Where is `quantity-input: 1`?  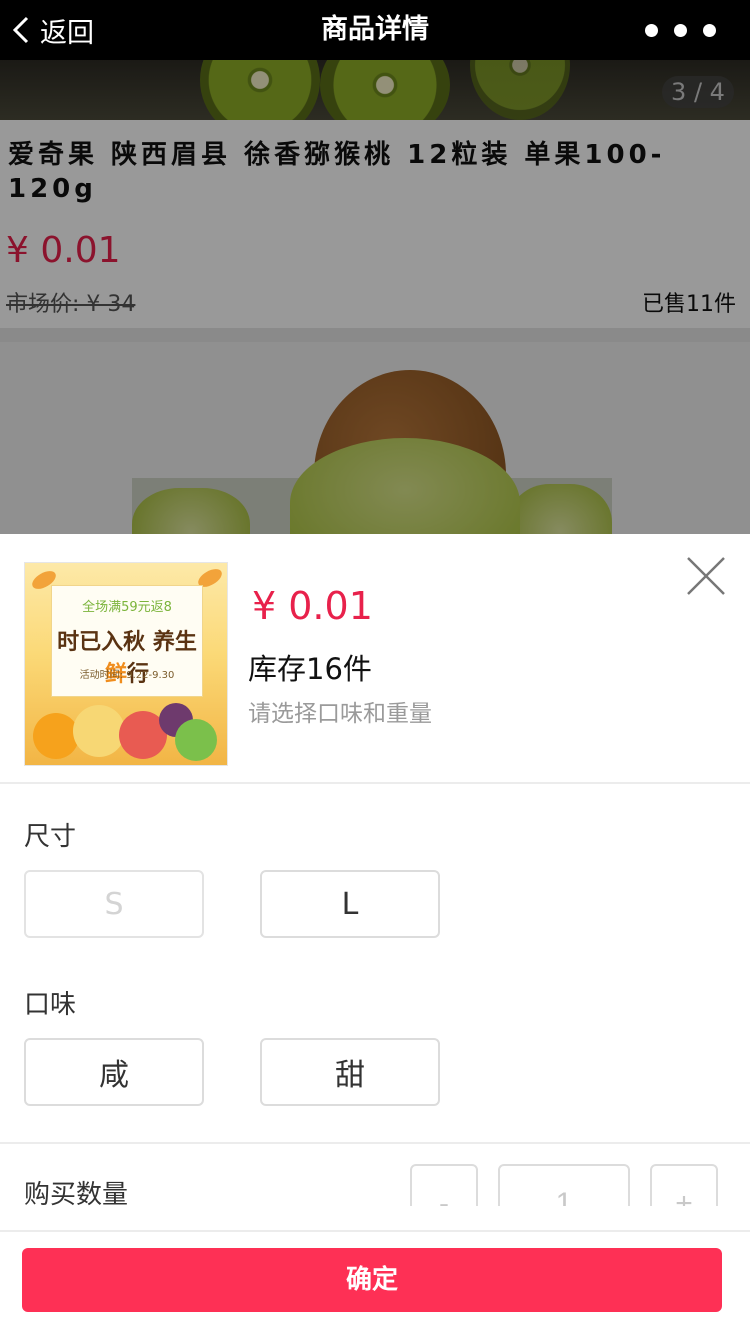 quantity-input: 1 is located at coordinates (564, 1185).